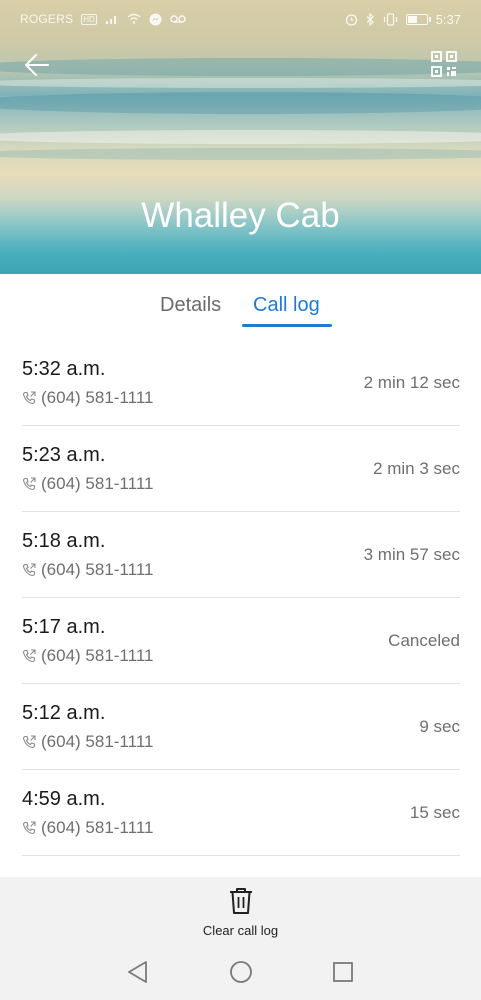 The height and width of the screenshot is (1000, 481). What do you see at coordinates (110, 20) in the screenshot?
I see `signal-icon` at bounding box center [110, 20].